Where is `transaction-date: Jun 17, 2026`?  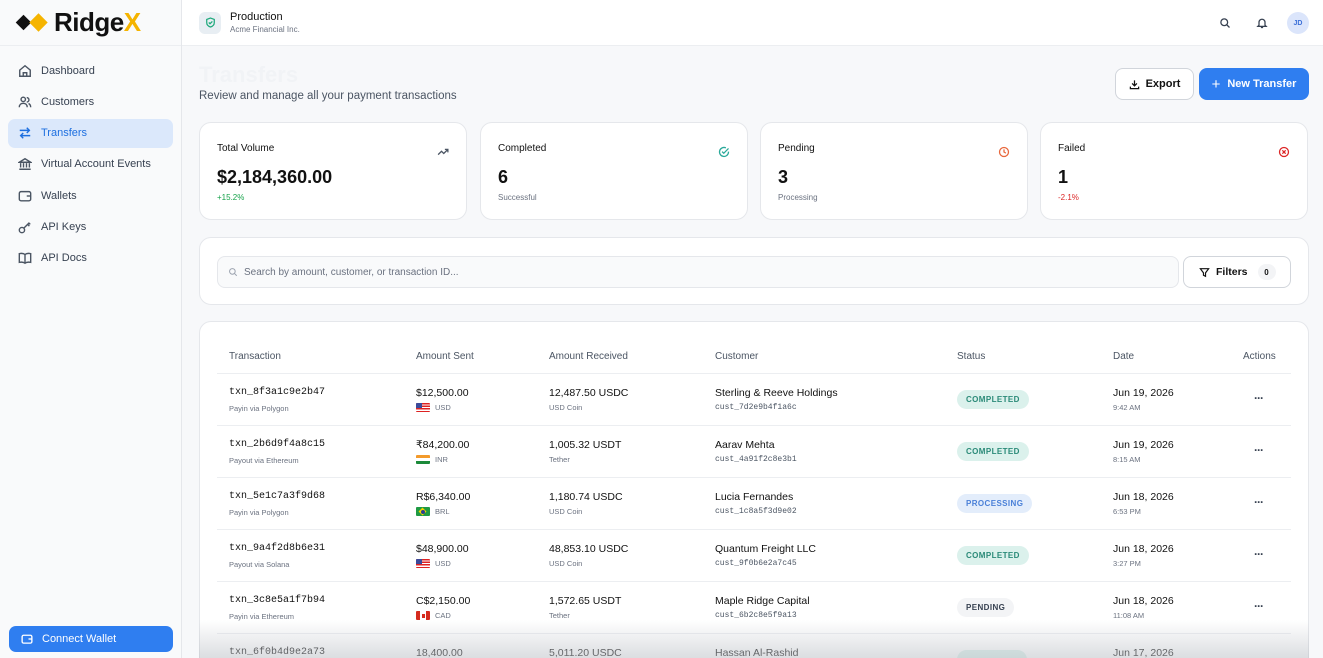
transaction-date: Jun 17, 2026 is located at coordinates (1143, 652).